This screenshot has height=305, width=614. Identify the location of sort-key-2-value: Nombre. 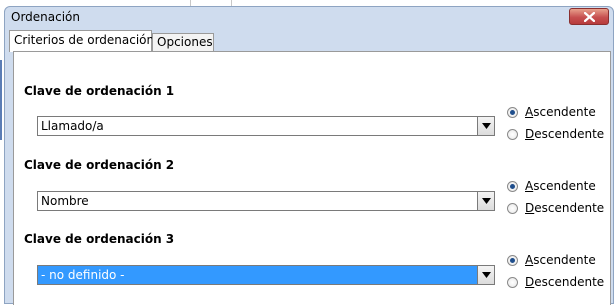
(65, 201).